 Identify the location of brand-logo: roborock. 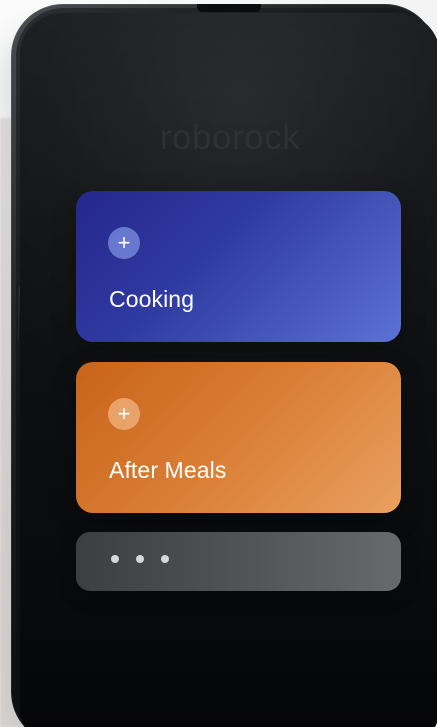
(230, 137).